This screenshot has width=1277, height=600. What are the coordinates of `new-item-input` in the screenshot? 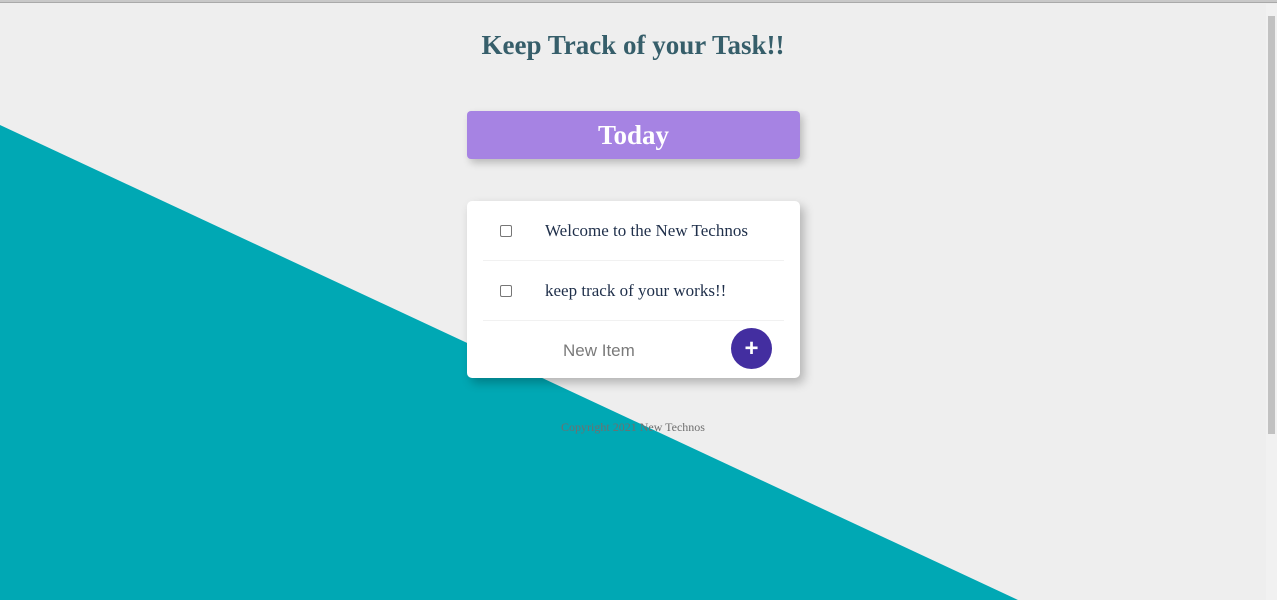 It's located at (638, 351).